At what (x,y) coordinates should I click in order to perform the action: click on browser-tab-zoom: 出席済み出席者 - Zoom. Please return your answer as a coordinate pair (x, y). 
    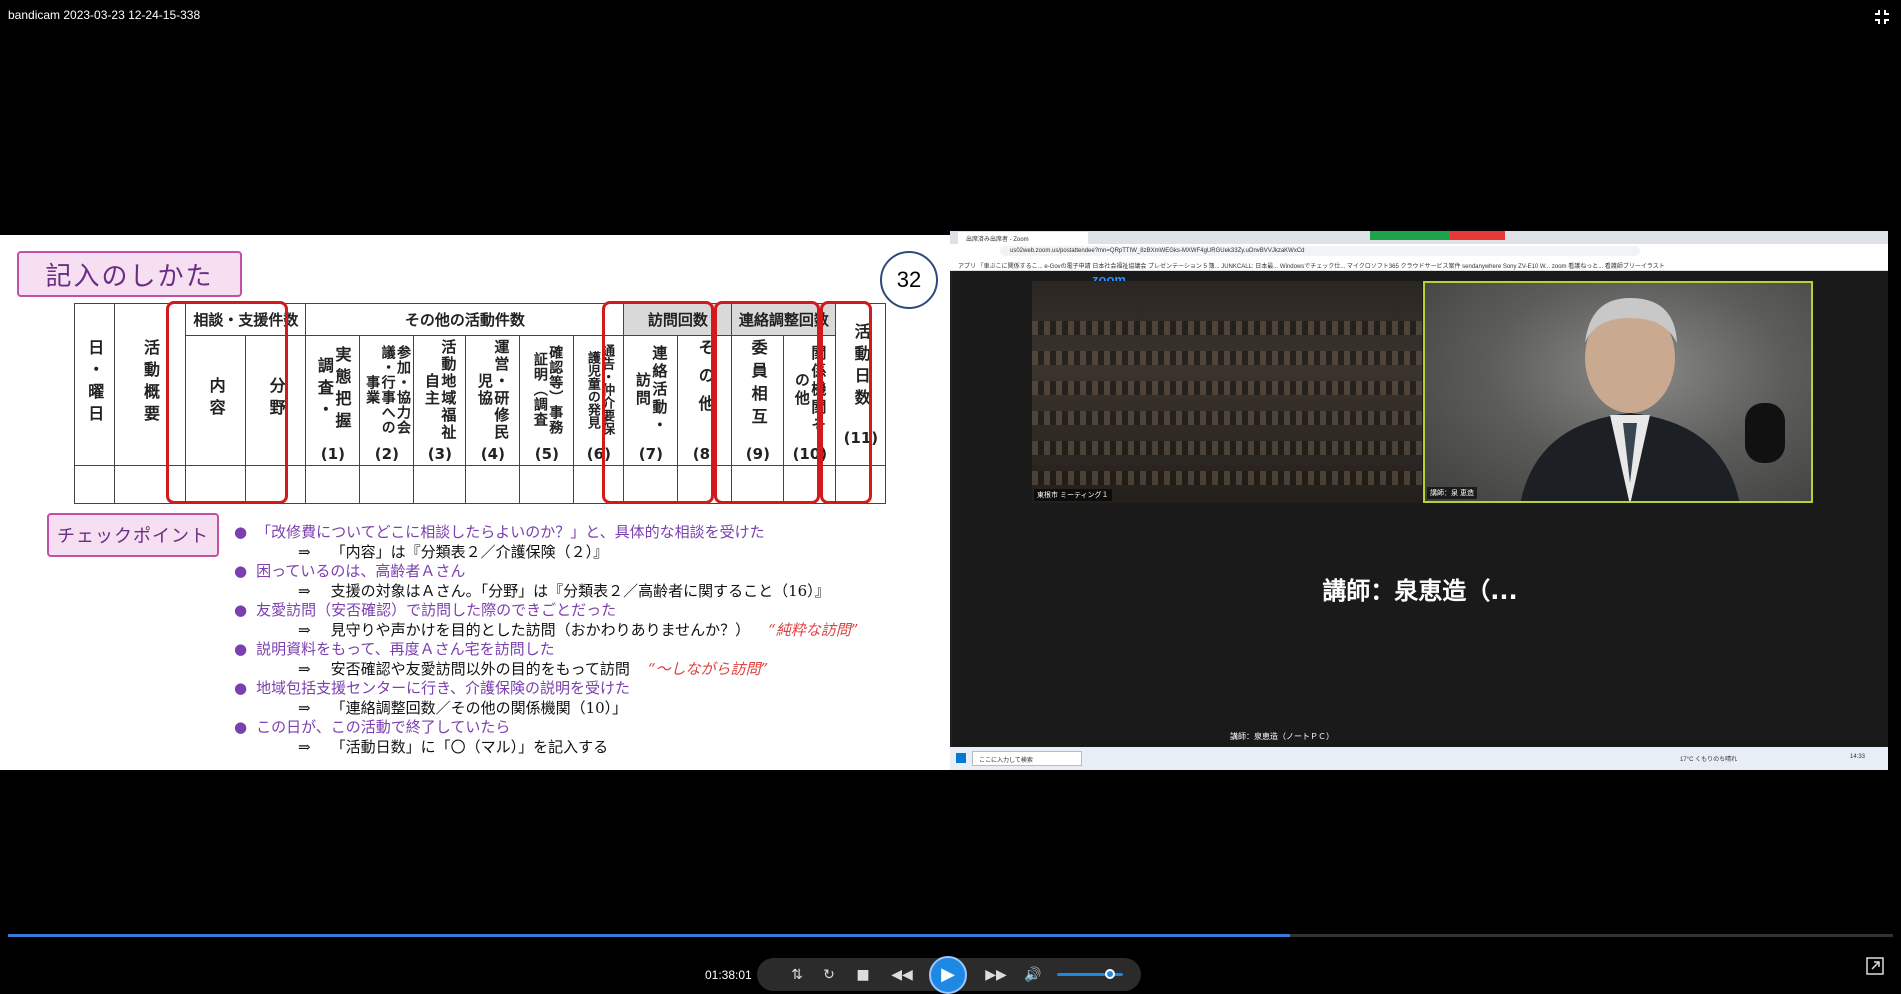
    Looking at the image, I should click on (1023, 238).